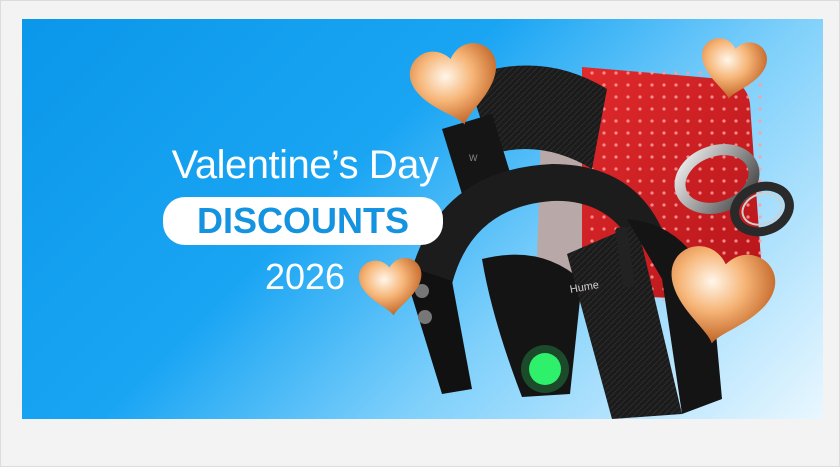  Describe the element at coordinates (305, 276) in the screenshot. I see `banner-year: 2026` at that location.